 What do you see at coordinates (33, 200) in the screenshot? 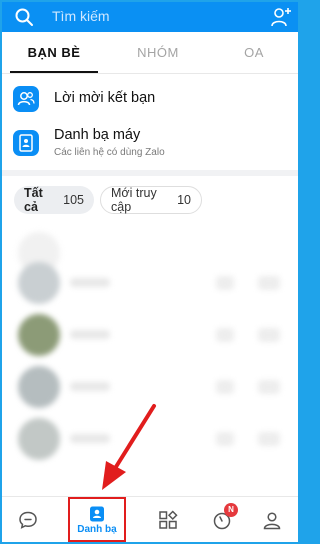
I see `filter-all-label: Tất cả` at bounding box center [33, 200].